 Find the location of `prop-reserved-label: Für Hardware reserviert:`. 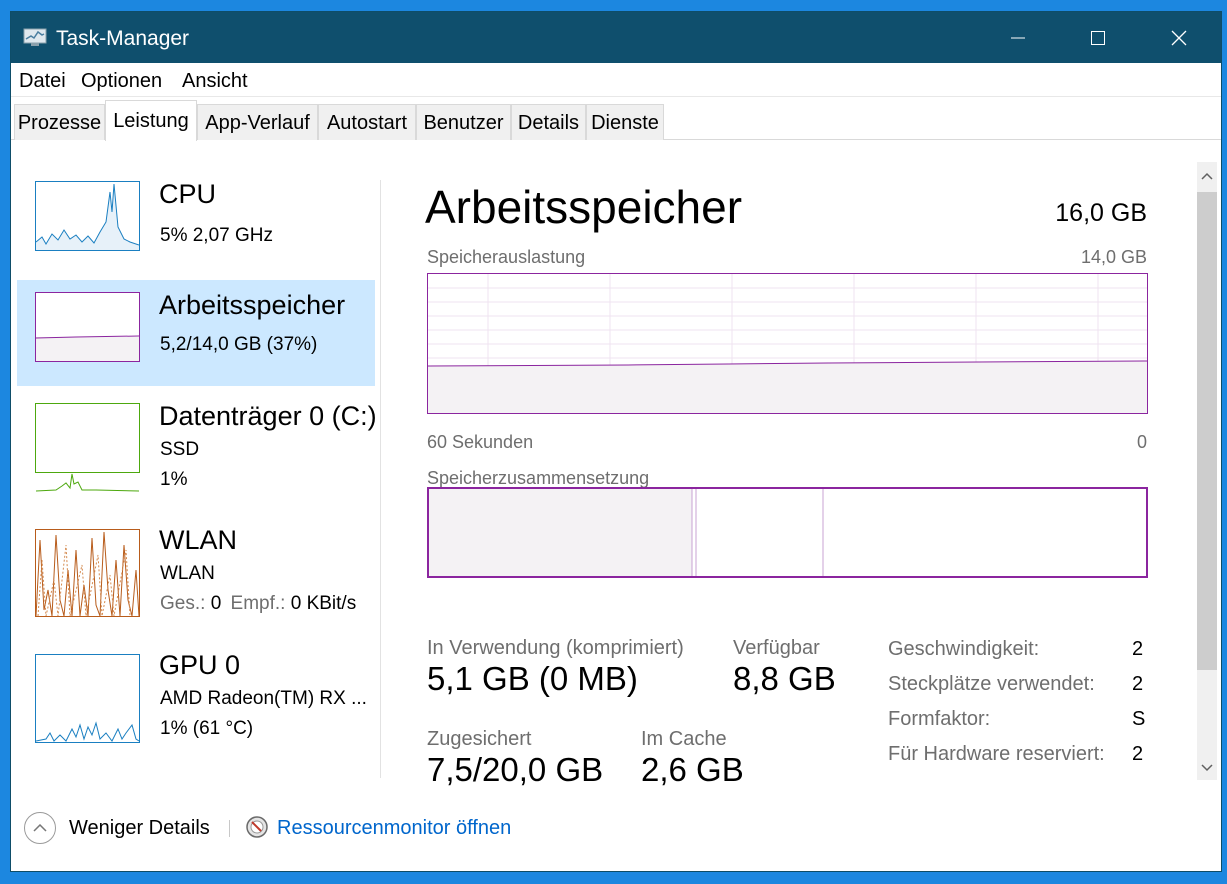

prop-reserved-label: Für Hardware reserviert: is located at coordinates (996, 754).